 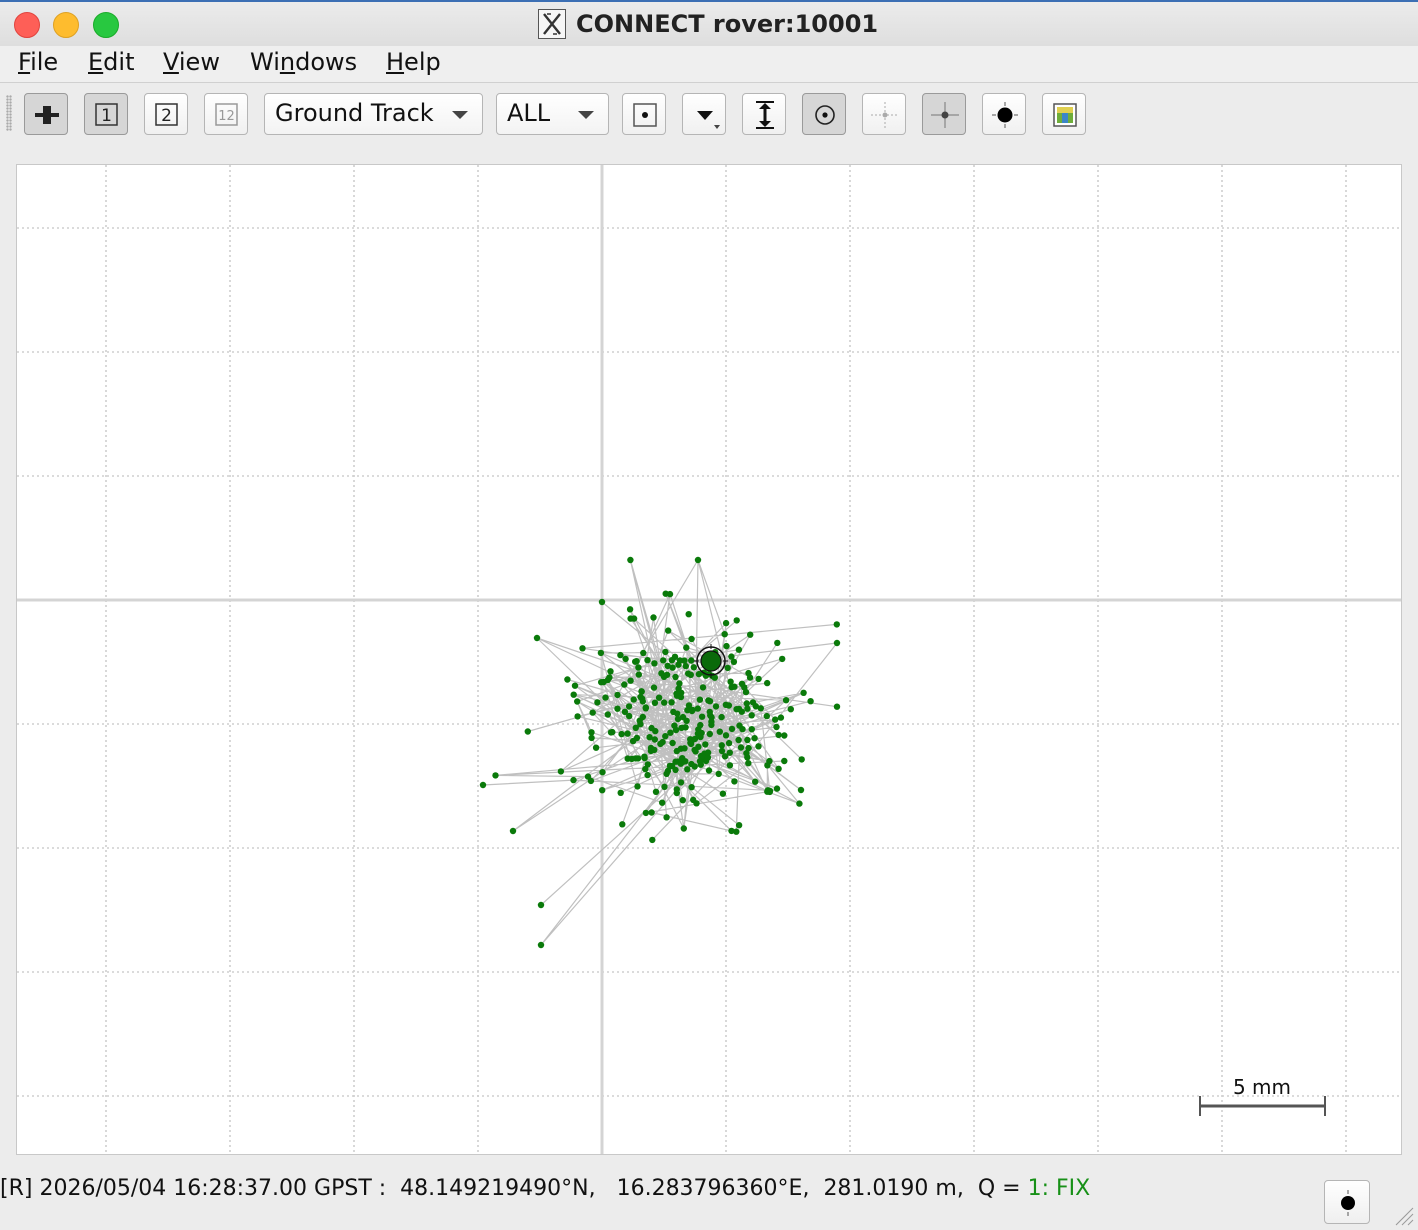 What do you see at coordinates (66, 25) in the screenshot?
I see `minimize-window-button` at bounding box center [66, 25].